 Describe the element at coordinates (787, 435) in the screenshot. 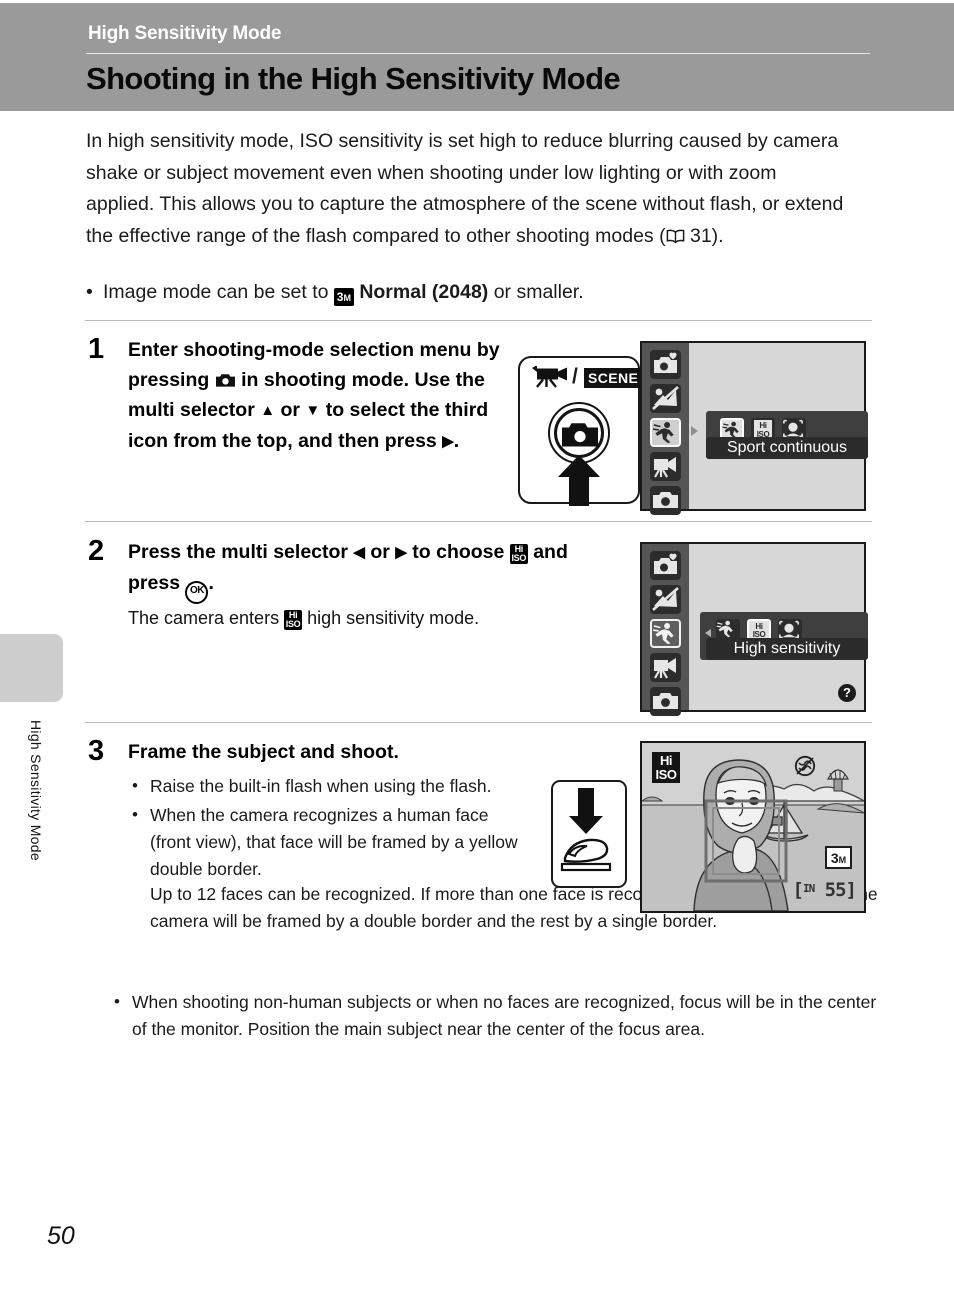

I see `mode-popup-step1: Hi ISO Sport continuous` at that location.